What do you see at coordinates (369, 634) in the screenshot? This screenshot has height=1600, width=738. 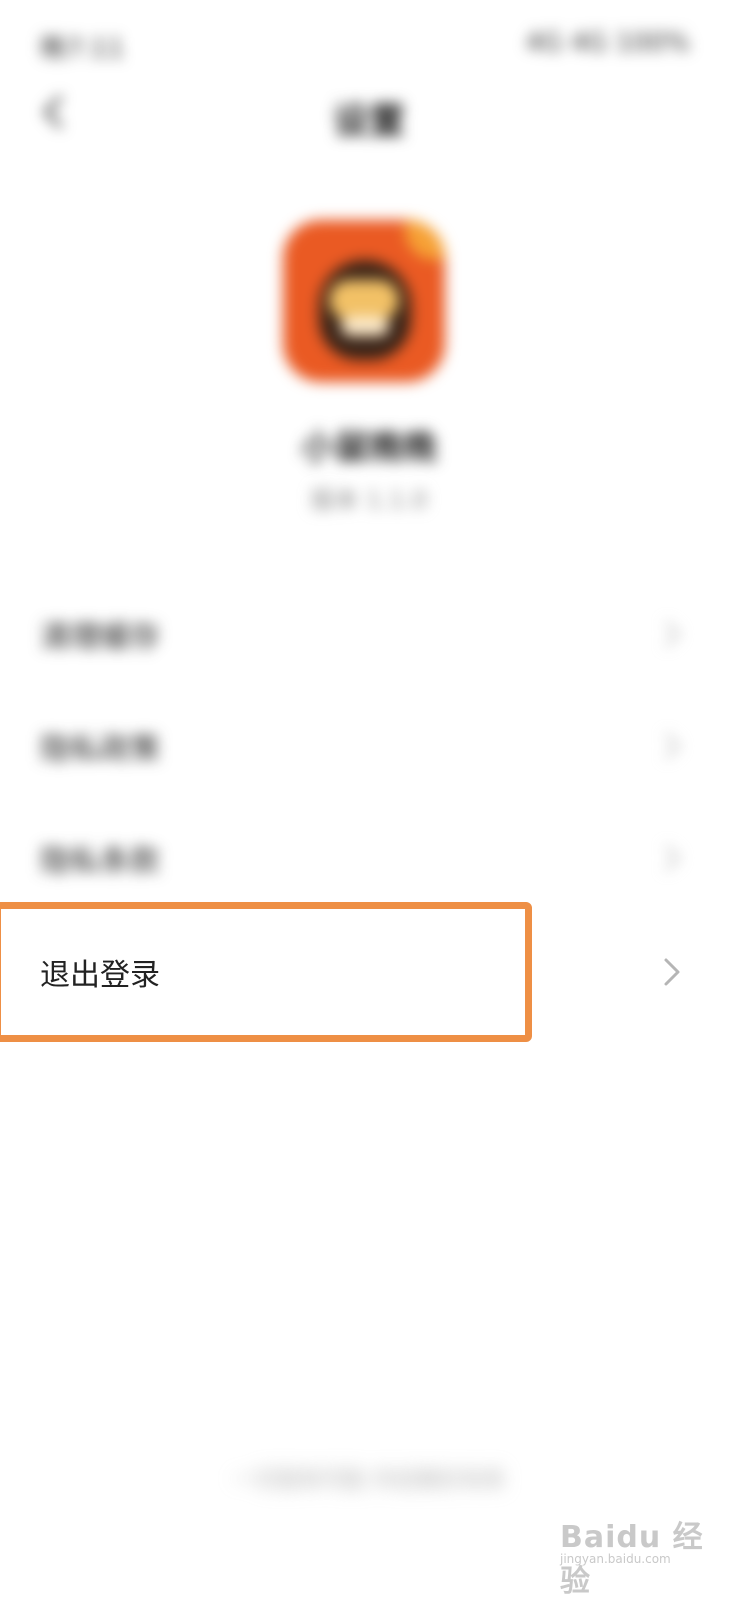 I see `menu-item-clear-cache: 清理缓存` at bounding box center [369, 634].